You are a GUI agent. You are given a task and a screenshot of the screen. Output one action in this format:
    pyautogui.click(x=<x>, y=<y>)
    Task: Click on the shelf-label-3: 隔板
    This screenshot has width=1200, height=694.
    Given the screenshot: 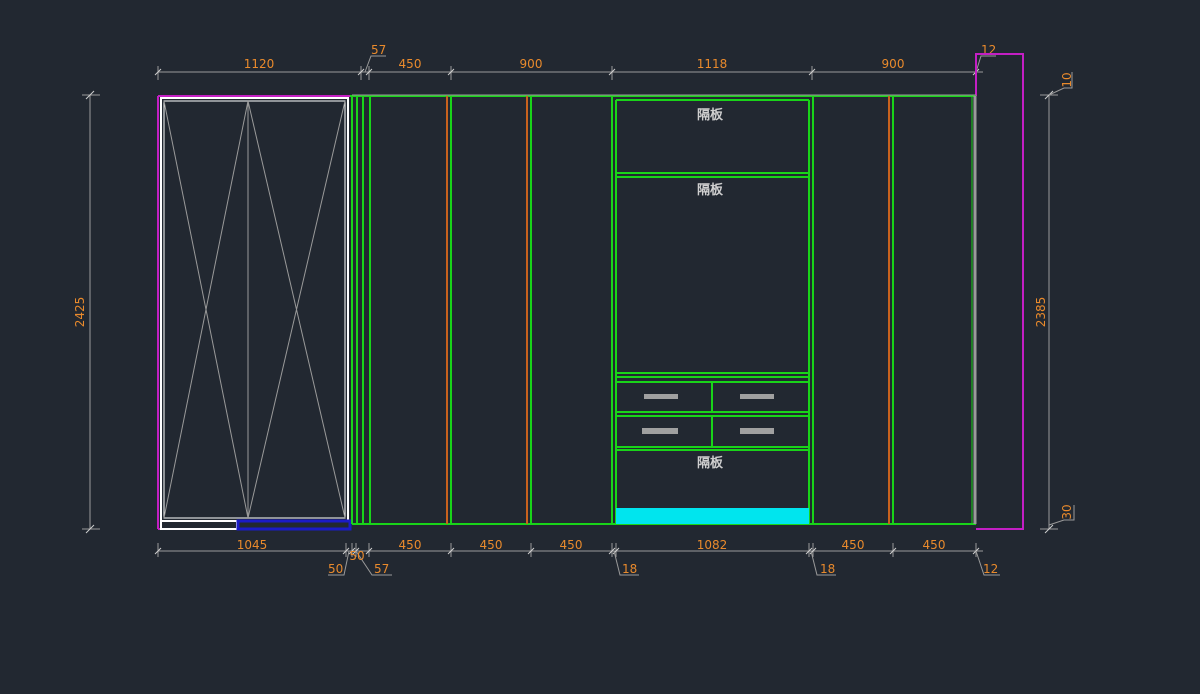 What is the action you would take?
    pyautogui.click(x=710, y=463)
    